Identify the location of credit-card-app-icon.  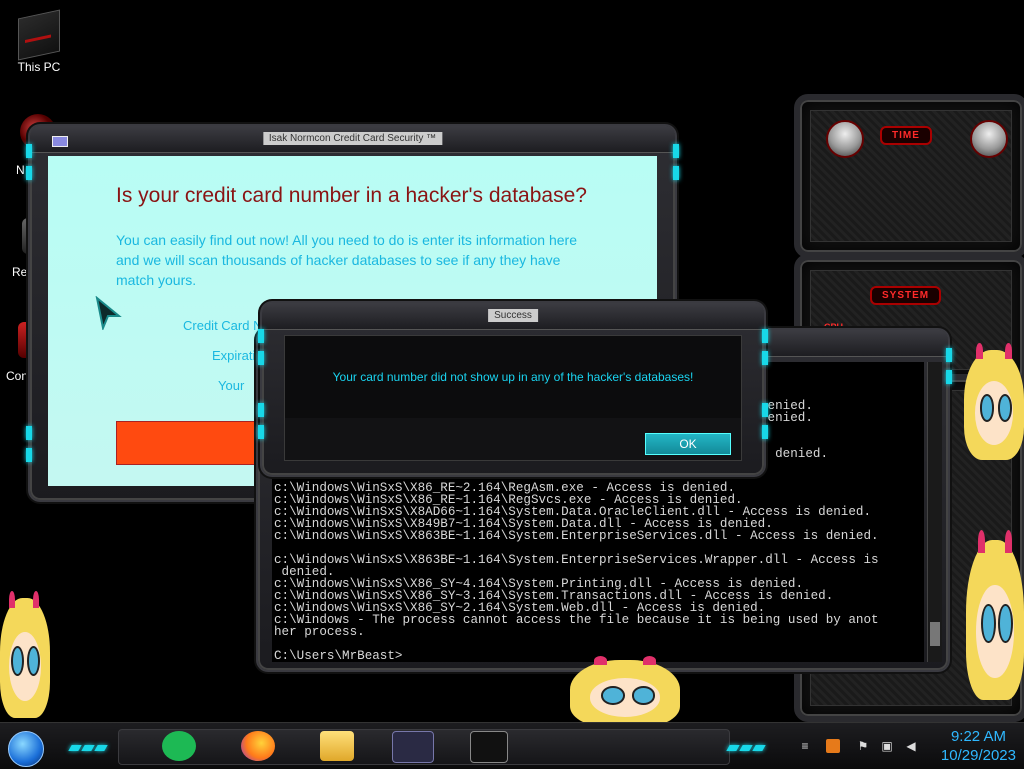
(413, 747).